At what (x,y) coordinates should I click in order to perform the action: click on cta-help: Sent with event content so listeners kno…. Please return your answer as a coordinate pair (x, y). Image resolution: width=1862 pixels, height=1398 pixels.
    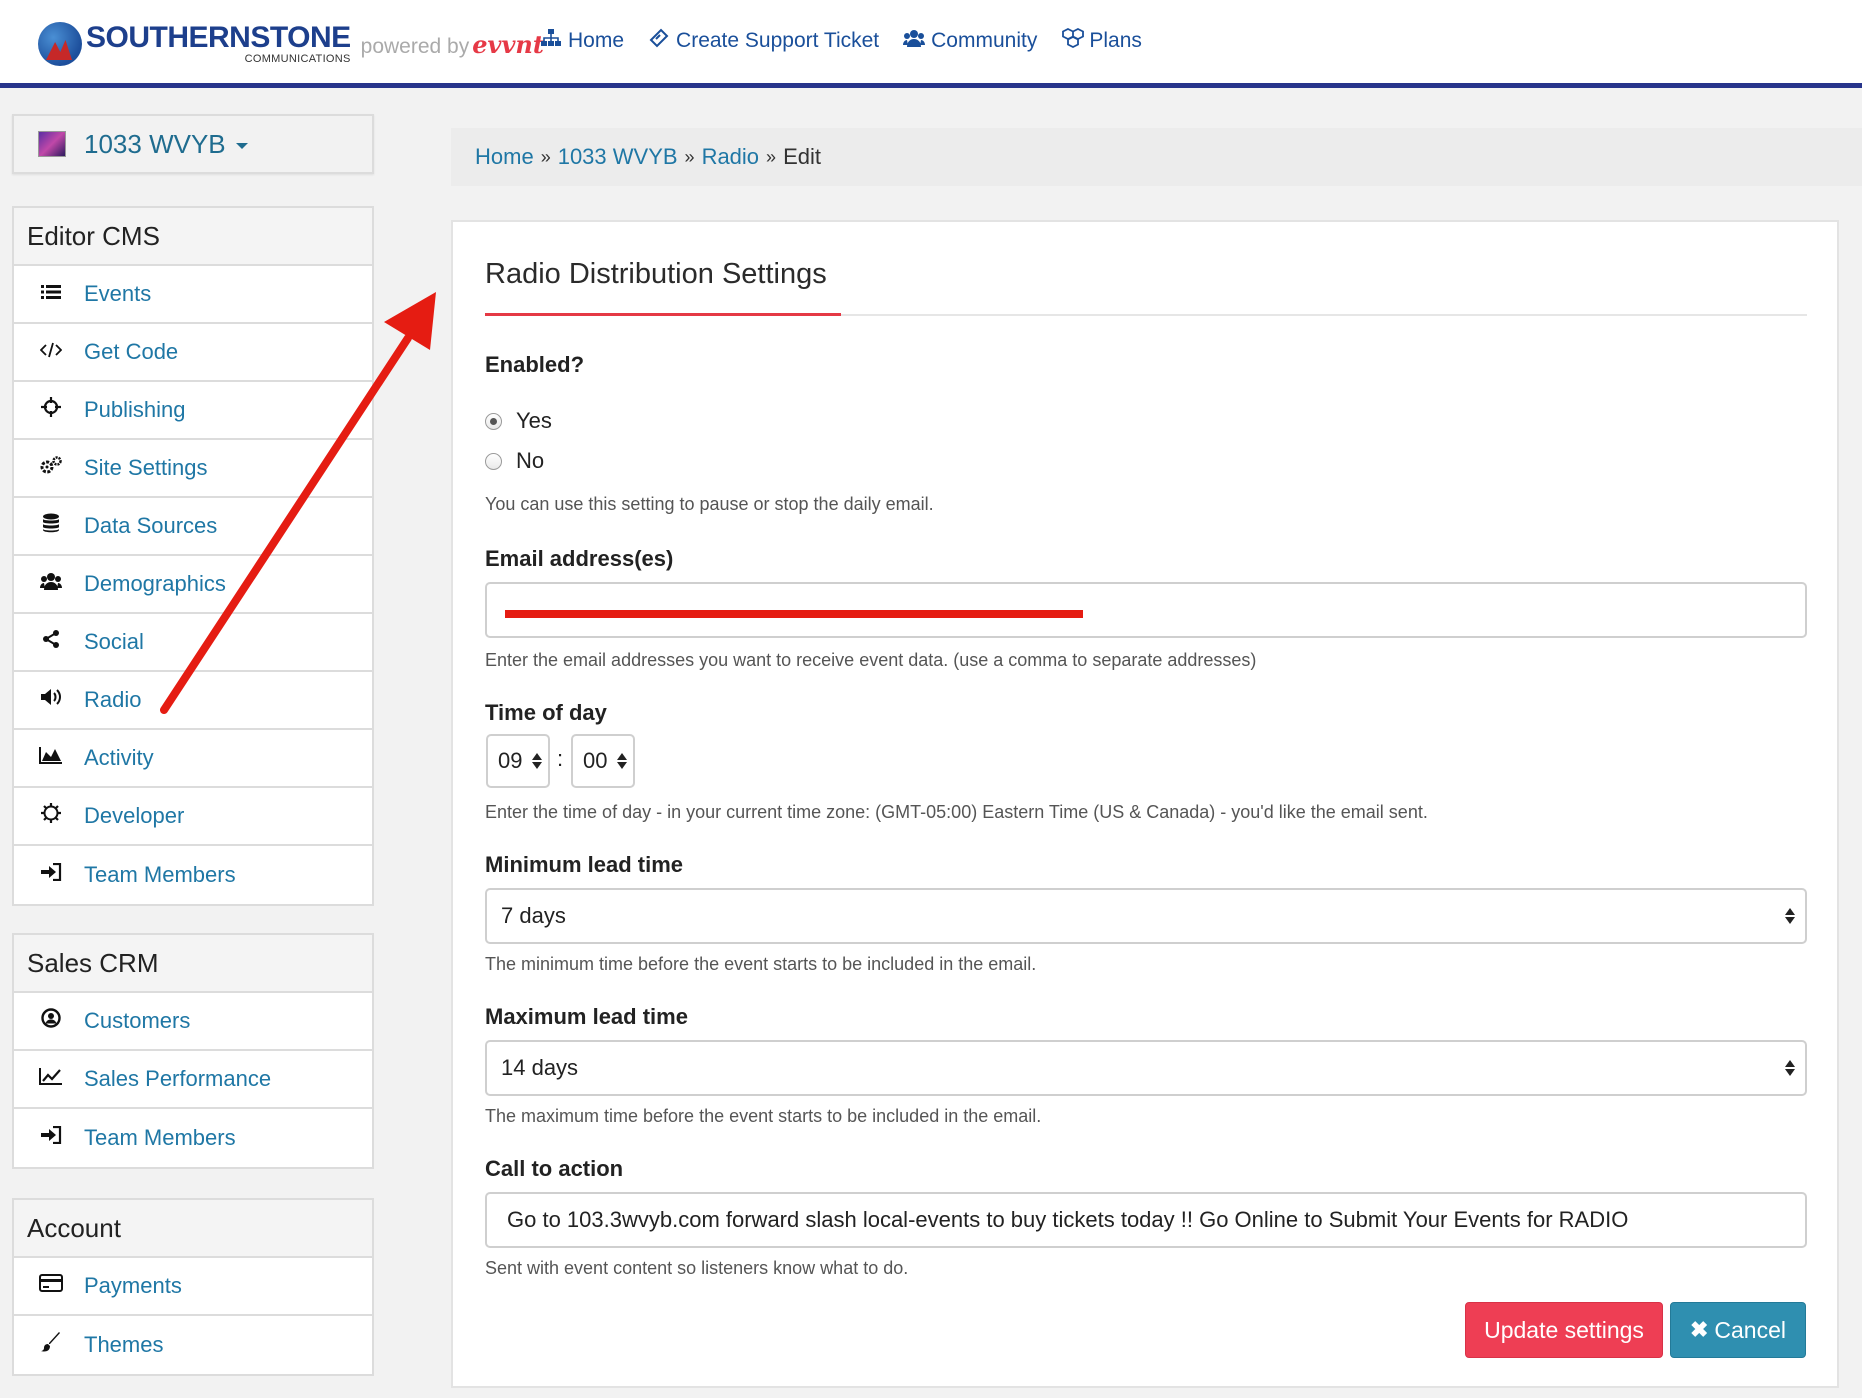
    Looking at the image, I should click on (697, 1268).